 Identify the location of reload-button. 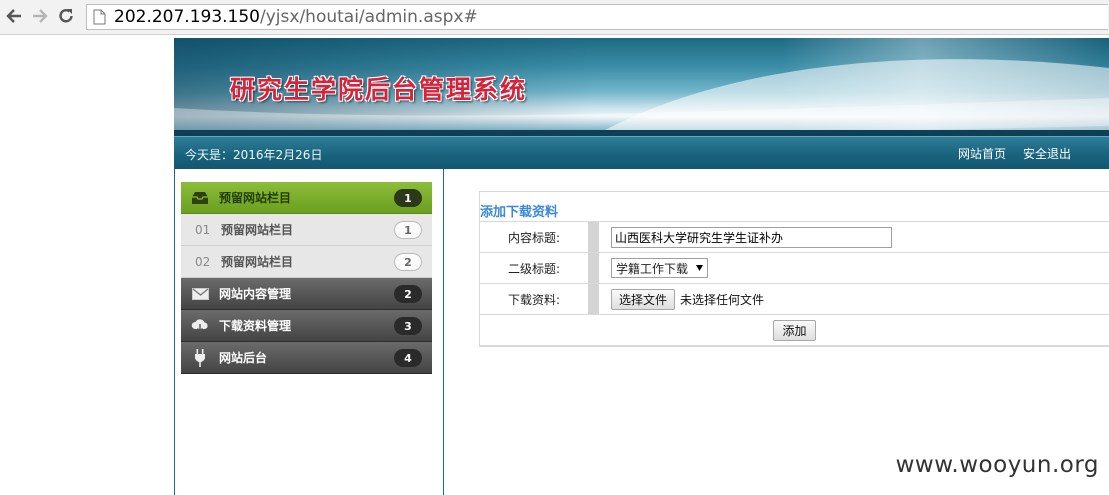
(66, 16).